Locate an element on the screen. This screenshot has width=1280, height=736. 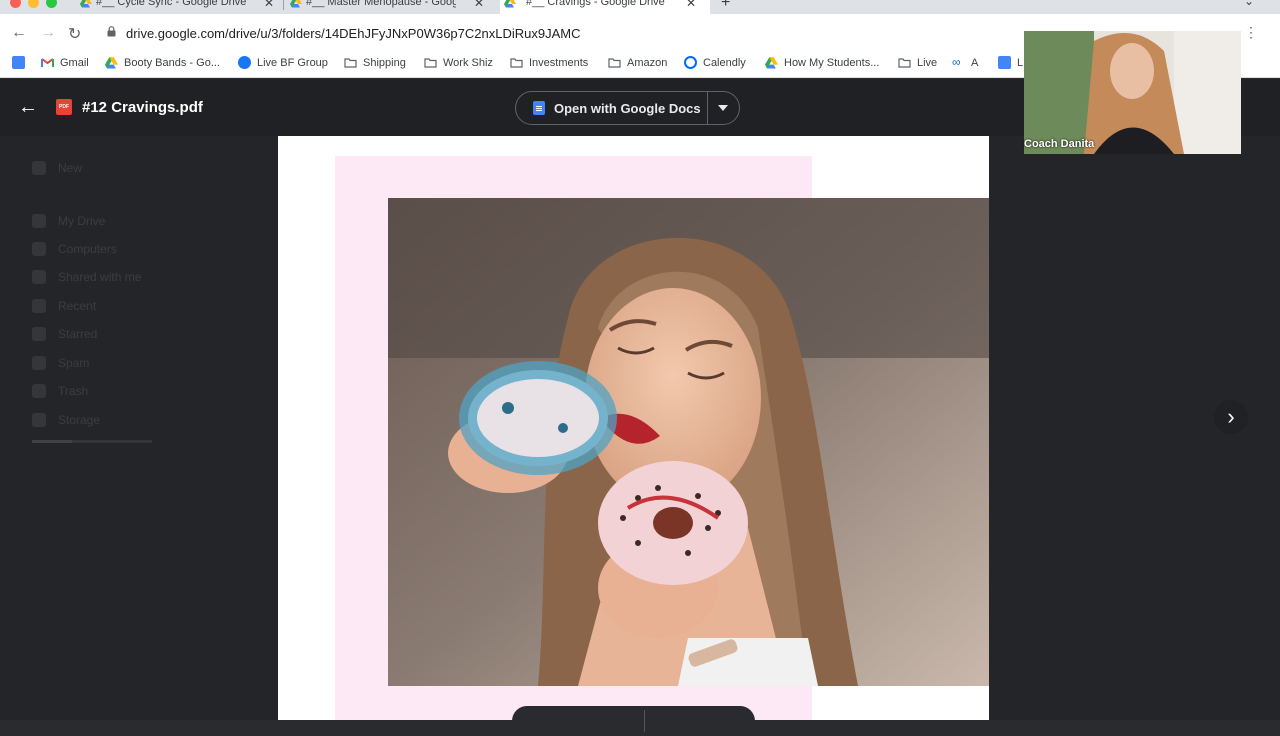
sidebar-item-recent: Recent is located at coordinates (64, 306).